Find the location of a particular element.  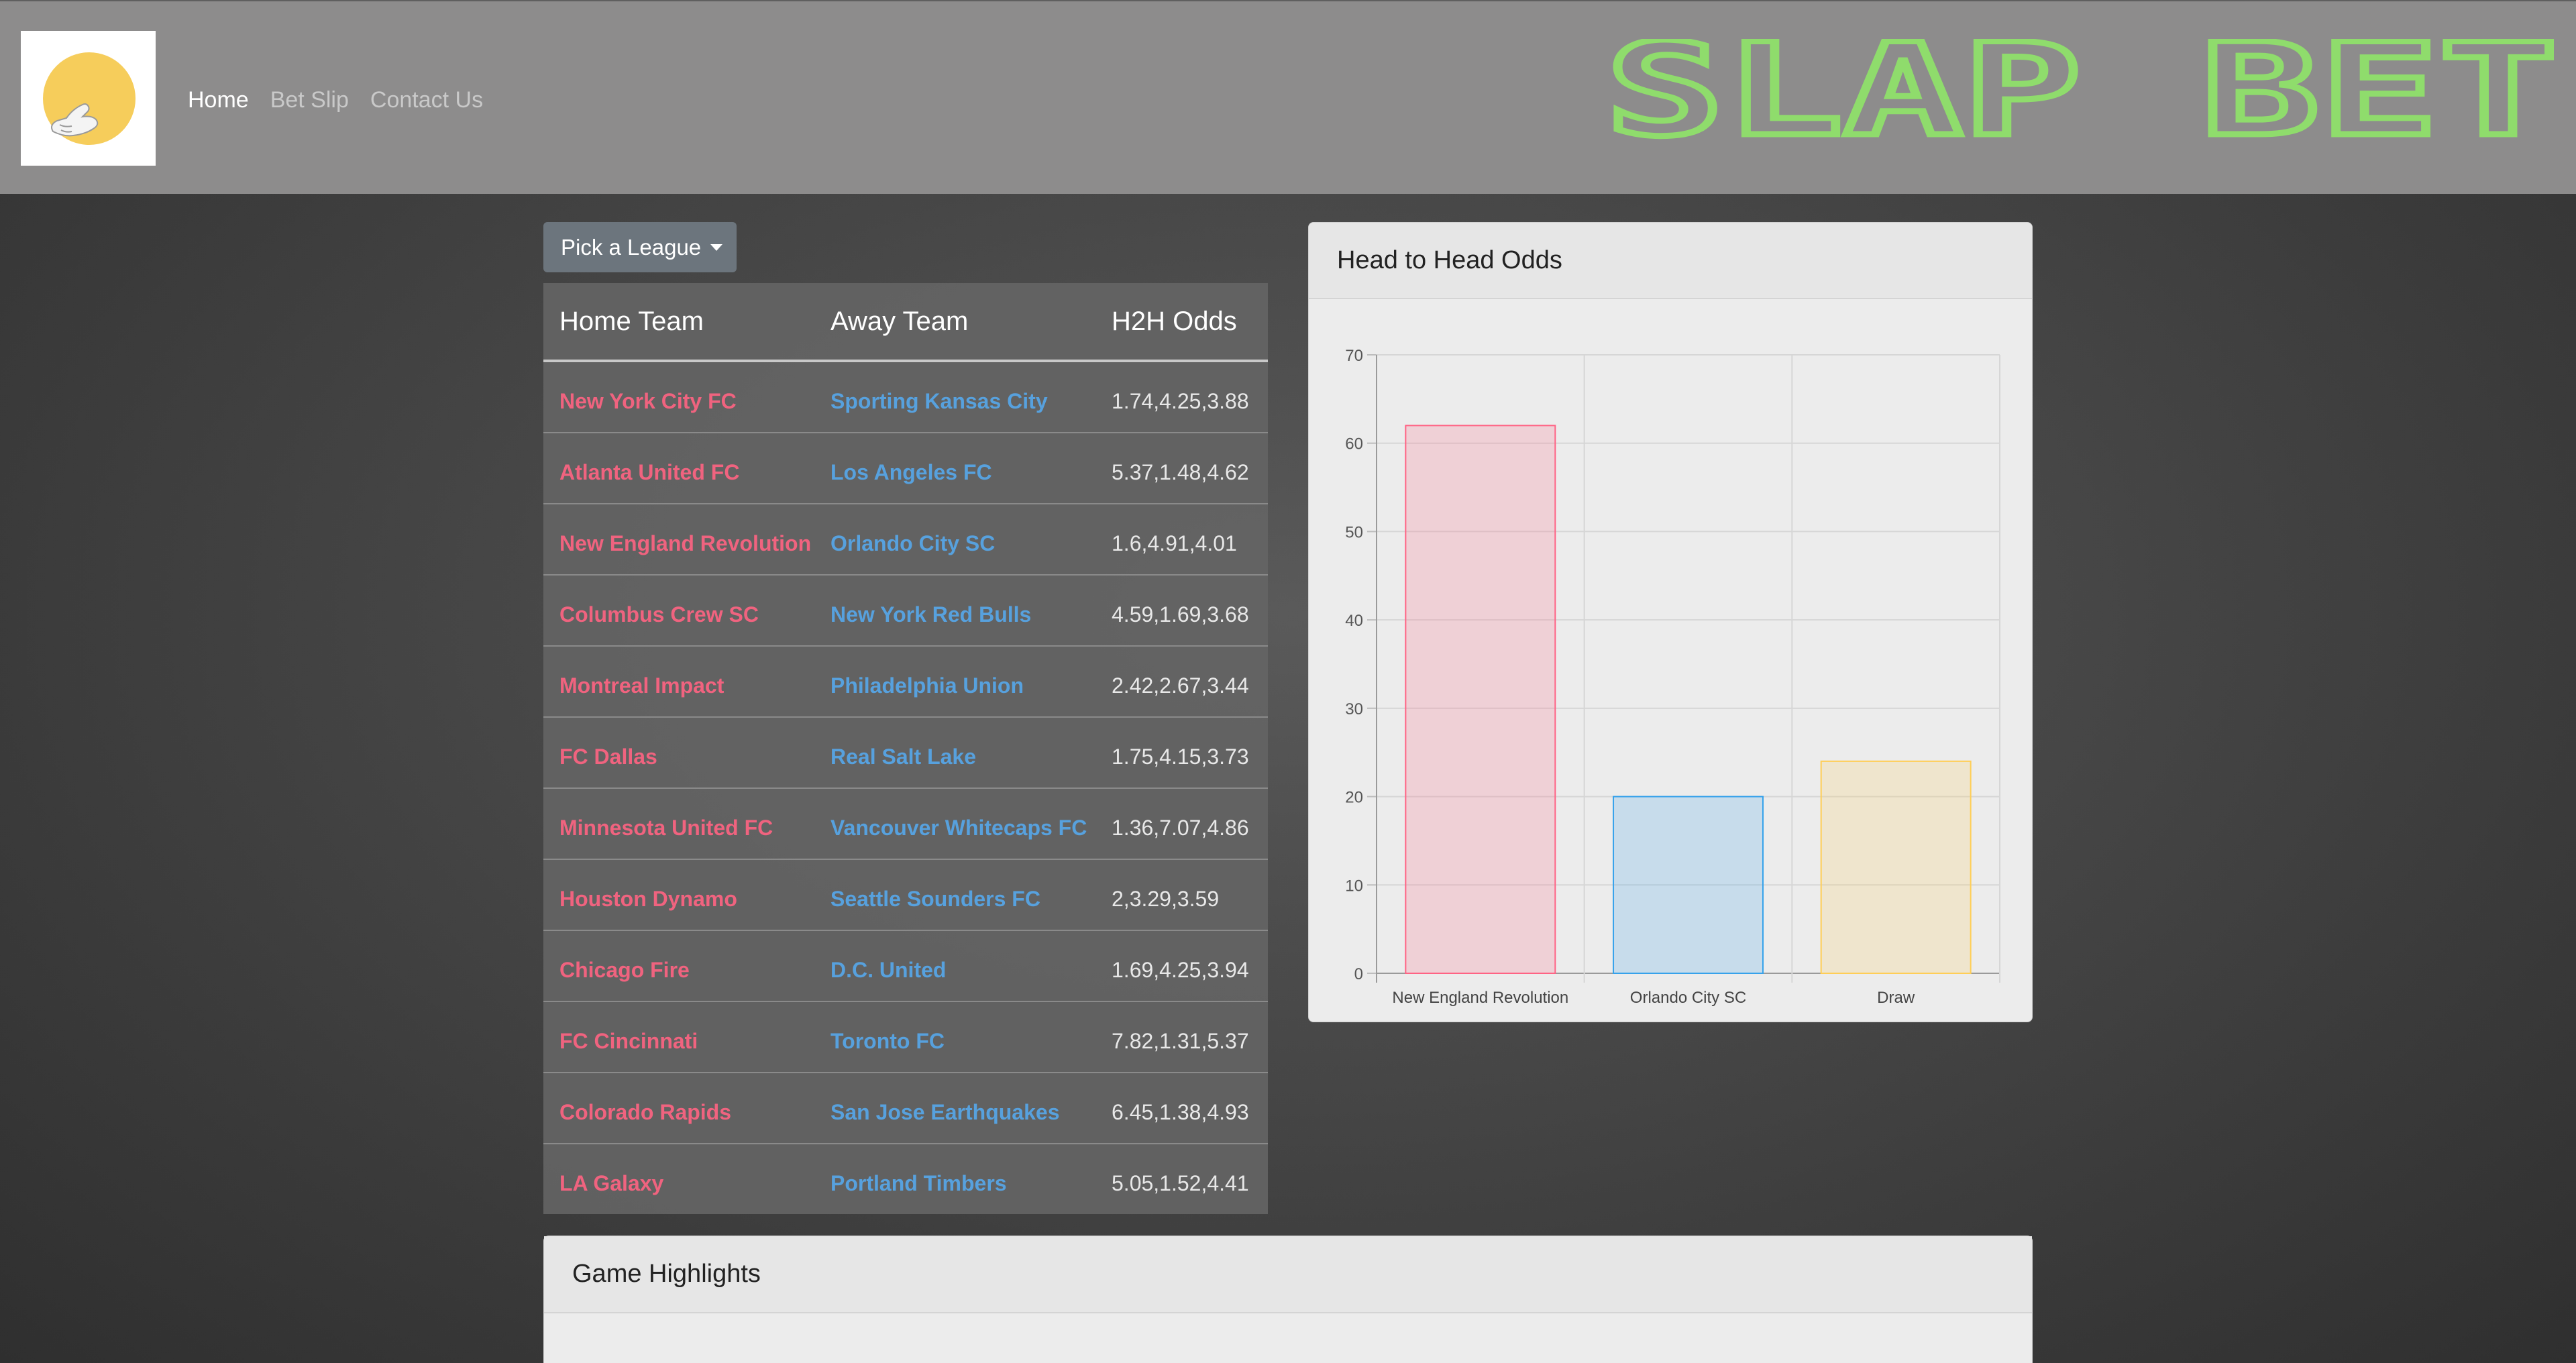

table-row: FC Dallas Real Salt Lake 1.75,4.15,3.73 is located at coordinates (905, 752).